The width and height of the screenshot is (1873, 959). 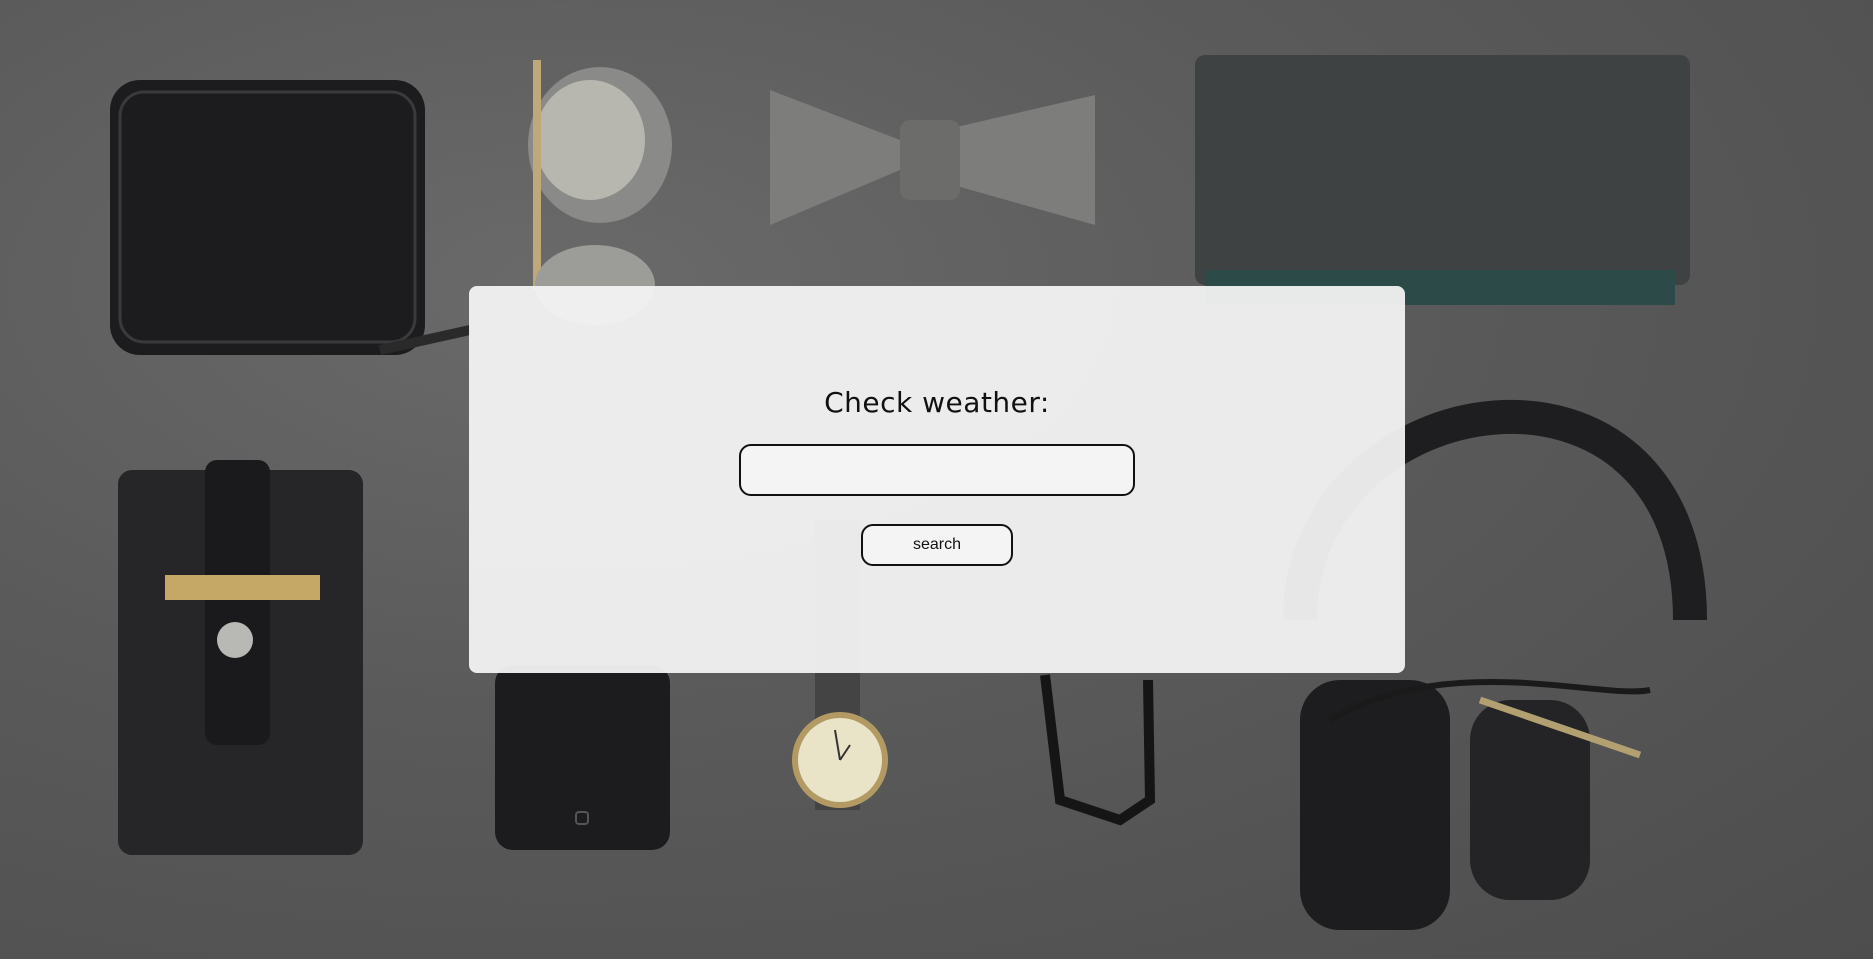 I want to click on phone-icon, so click(x=582, y=757).